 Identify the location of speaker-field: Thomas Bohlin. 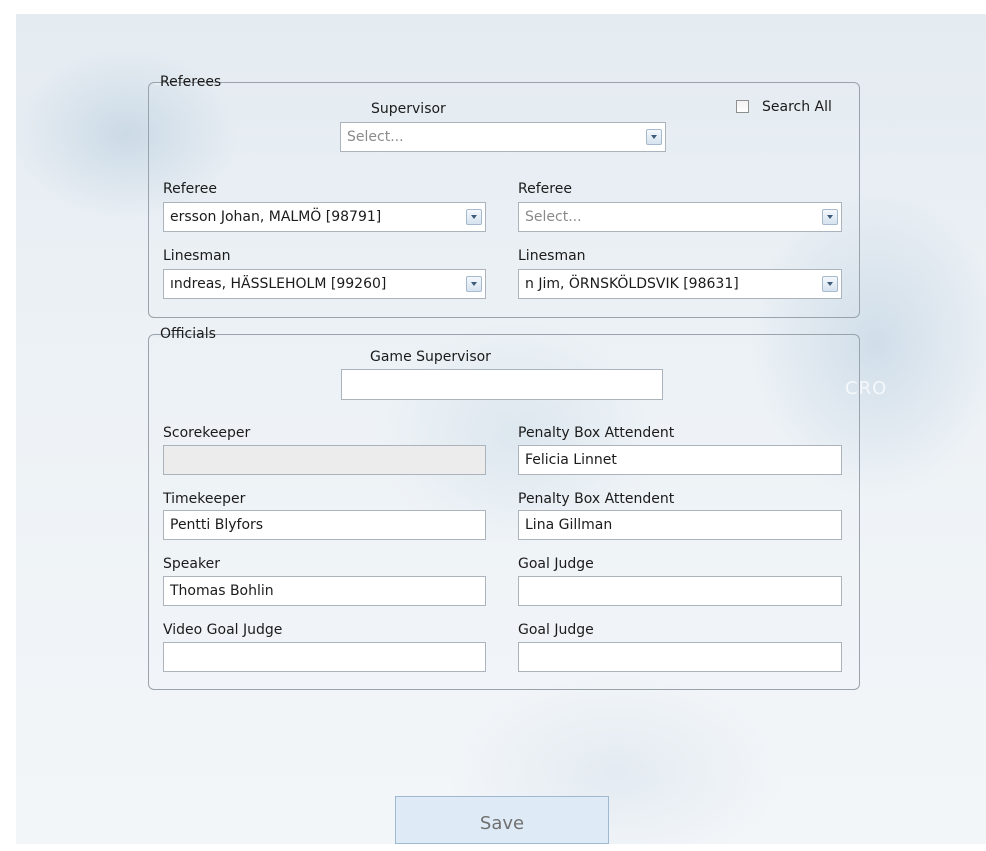
(324, 591).